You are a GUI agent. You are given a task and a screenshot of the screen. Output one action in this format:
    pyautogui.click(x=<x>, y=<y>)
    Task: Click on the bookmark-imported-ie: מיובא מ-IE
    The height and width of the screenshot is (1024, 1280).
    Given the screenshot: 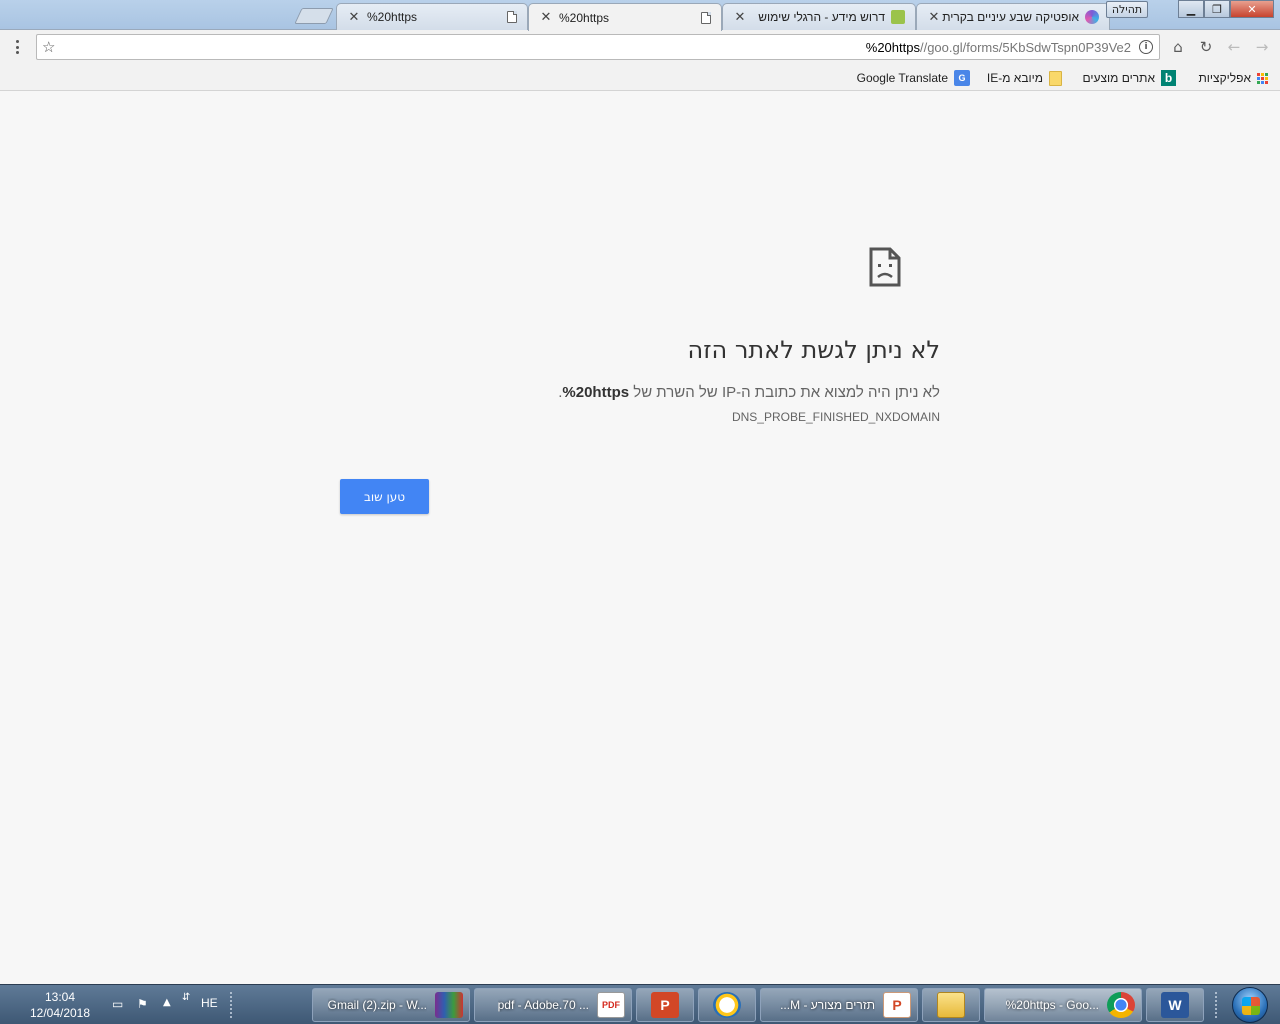 What is the action you would take?
    pyautogui.click(x=1024, y=78)
    